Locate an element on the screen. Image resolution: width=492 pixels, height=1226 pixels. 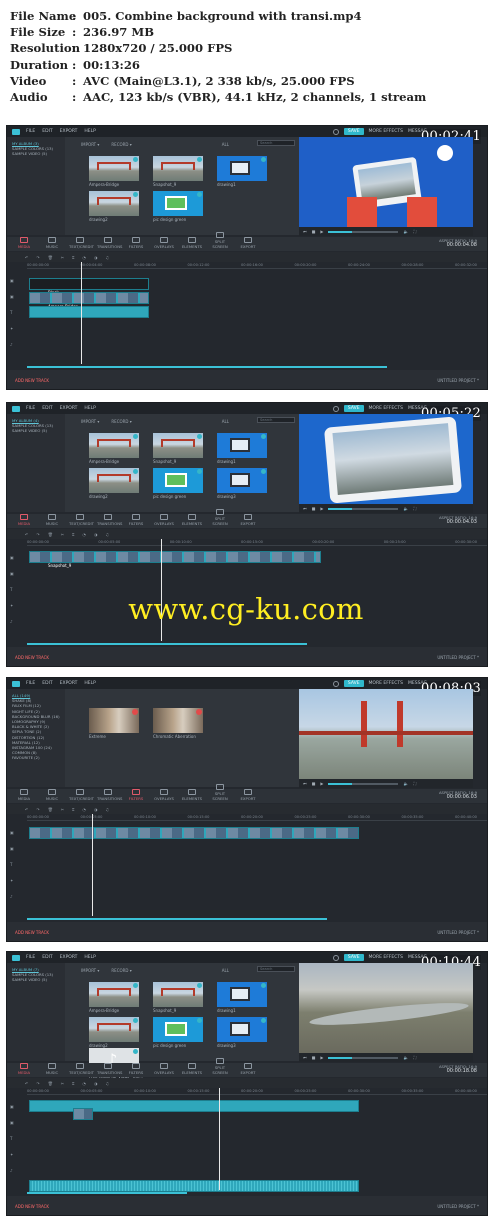
volume-icon: 🔈 is located at coordinates (405, 231).